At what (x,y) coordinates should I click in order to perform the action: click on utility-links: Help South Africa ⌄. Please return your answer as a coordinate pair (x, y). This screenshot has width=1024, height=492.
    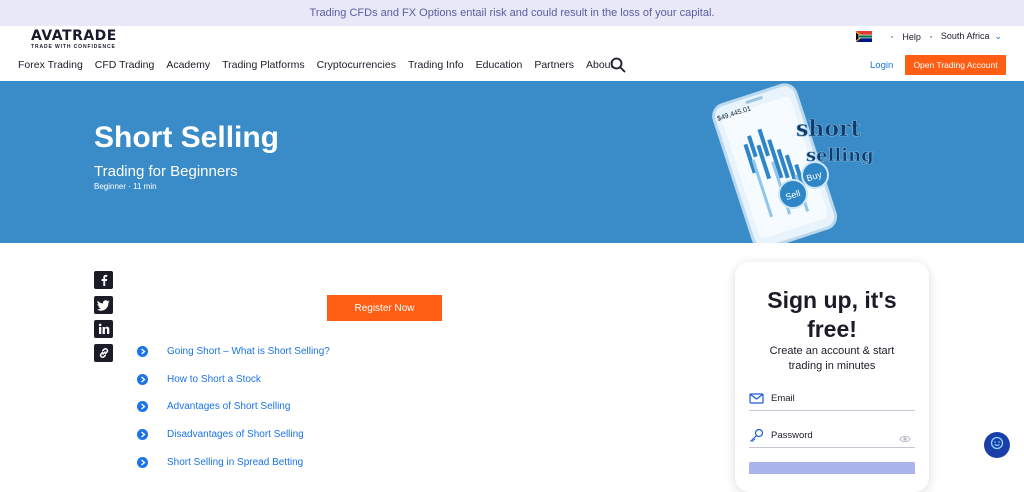
    Looking at the image, I should click on (929, 36).